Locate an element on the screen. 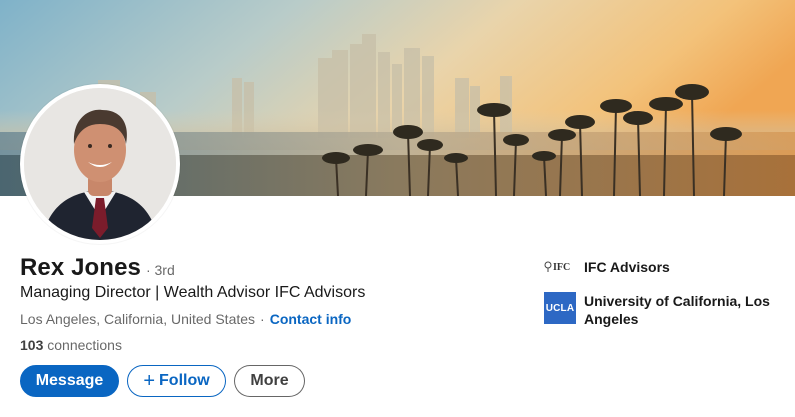  connections-count: 103 connections is located at coordinates (71, 345).